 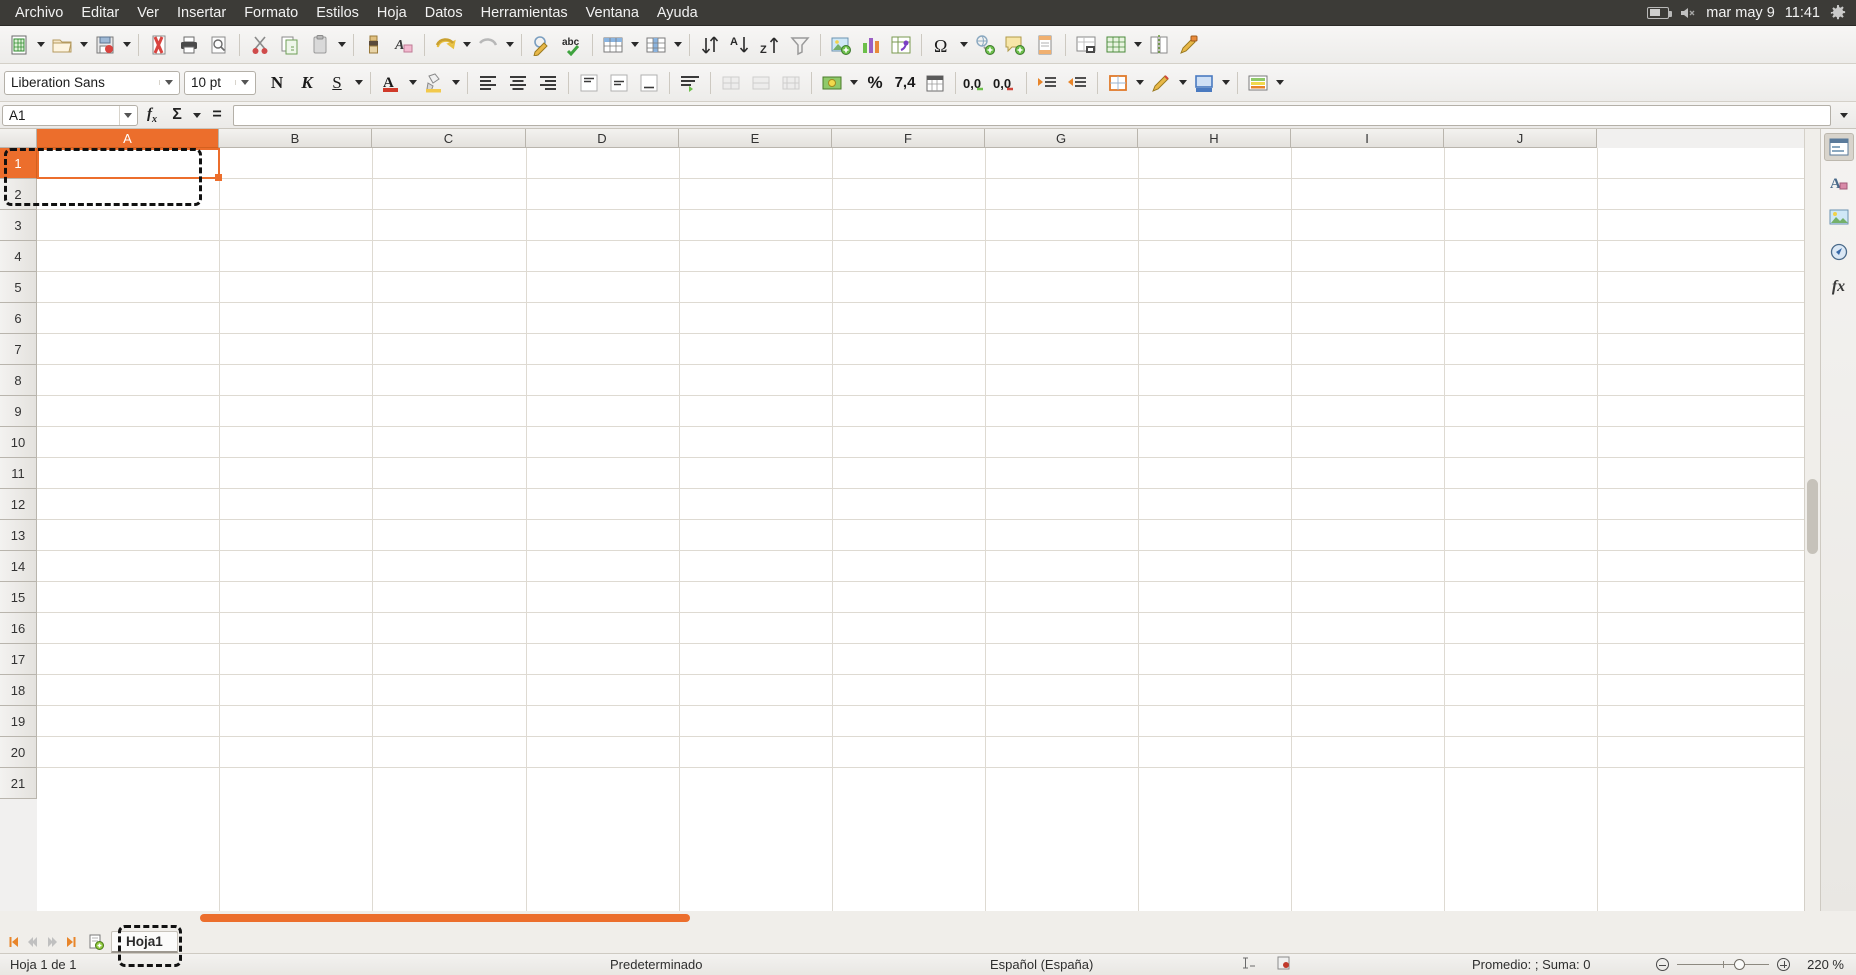 What do you see at coordinates (901, 45) in the screenshot?
I see `pivot-table-icon` at bounding box center [901, 45].